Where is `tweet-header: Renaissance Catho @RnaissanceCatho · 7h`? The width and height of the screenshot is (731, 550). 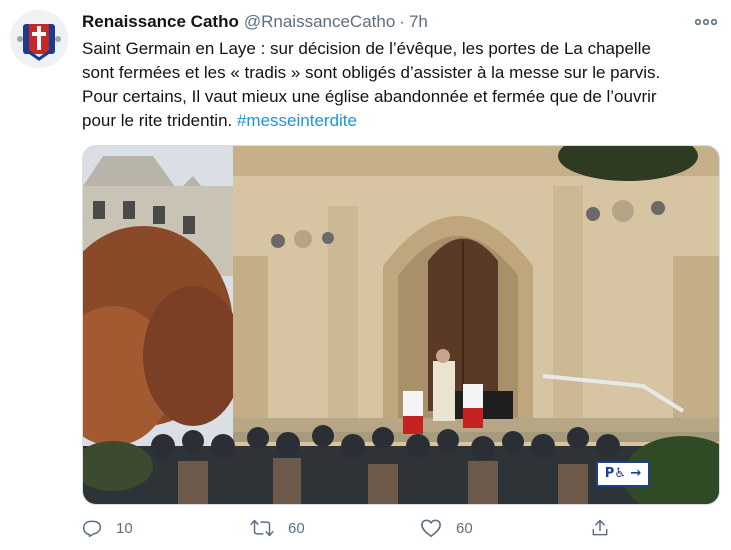
tweet-header: Renaissance Catho @RnaissanceCatho · 7h is located at coordinates (255, 23).